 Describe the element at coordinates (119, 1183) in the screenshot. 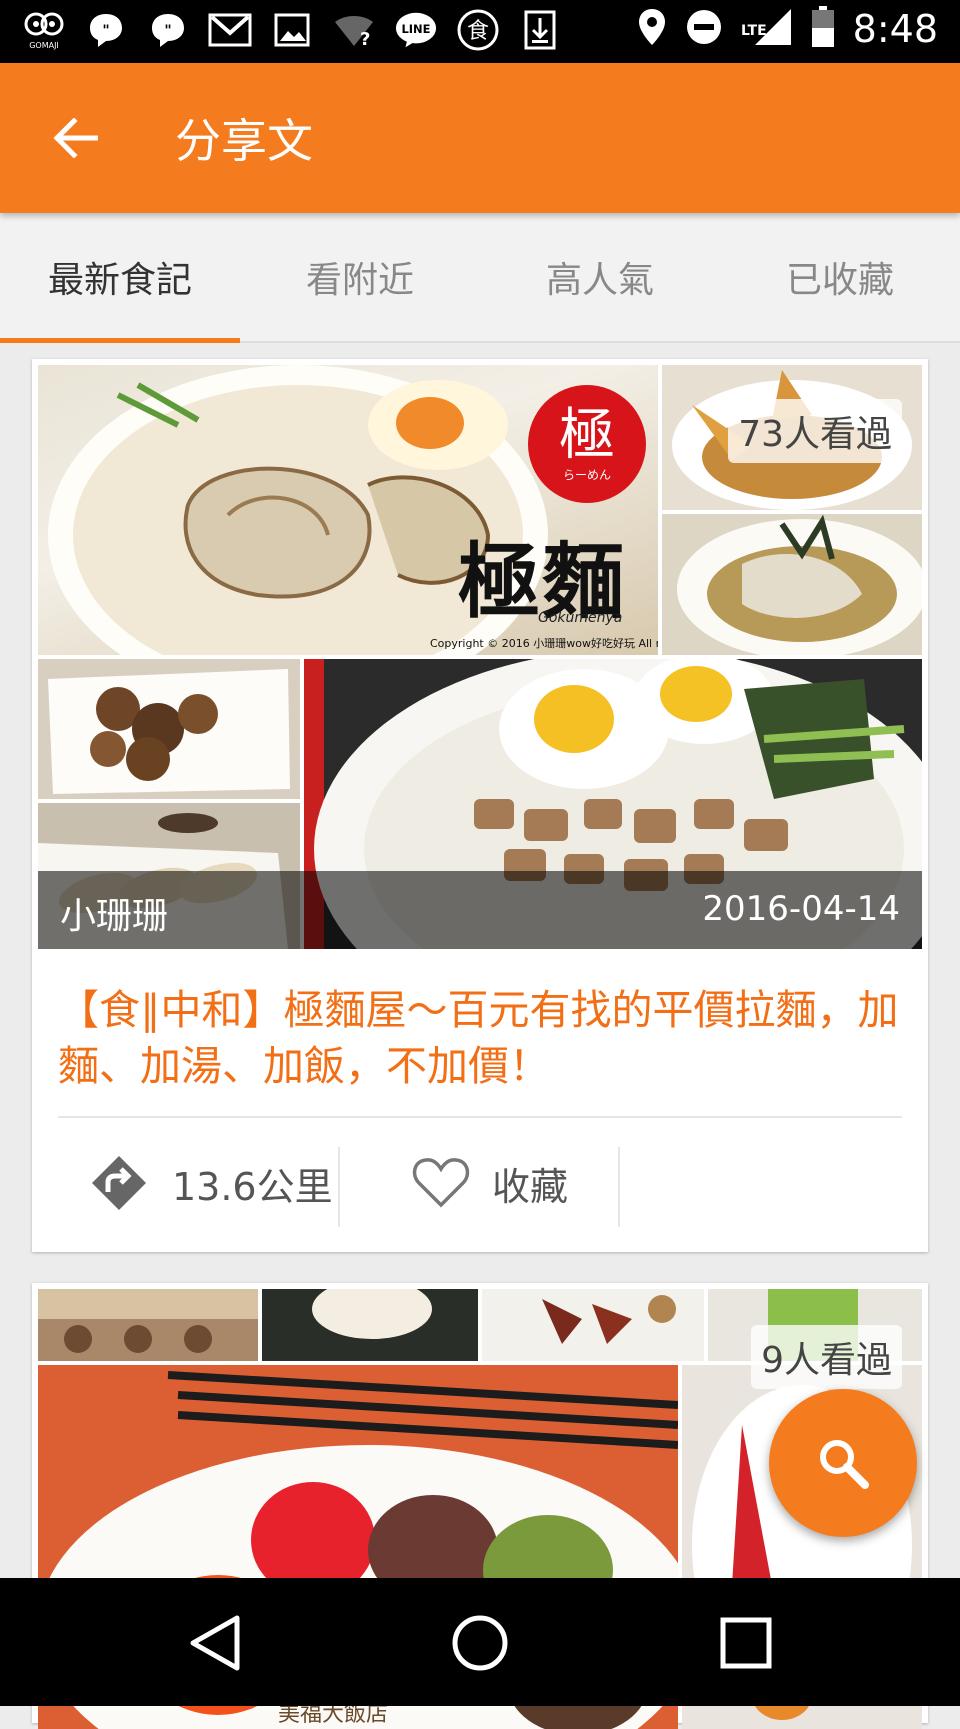

I see `directions-icon` at that location.